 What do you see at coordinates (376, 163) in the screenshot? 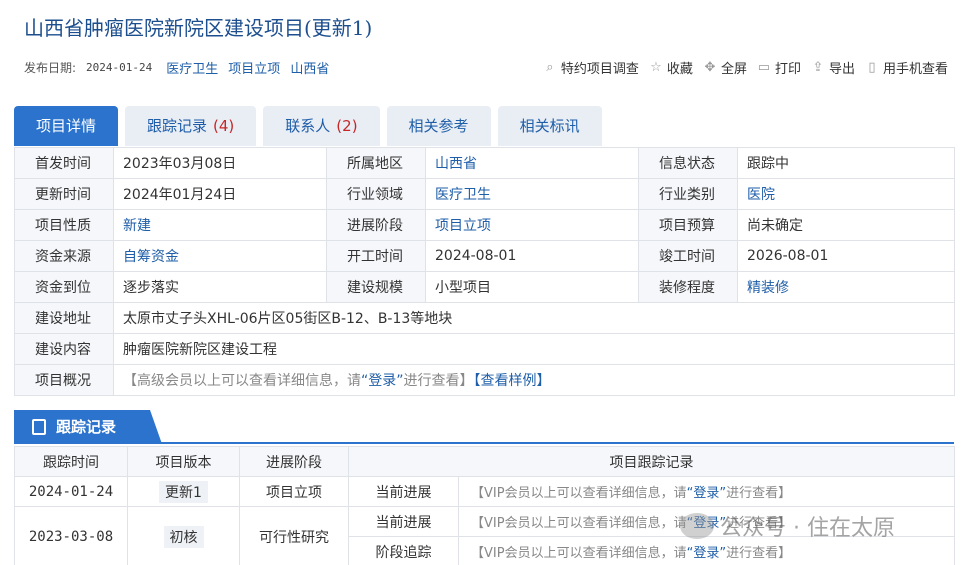
I see `field-label: 所属地区` at bounding box center [376, 163].